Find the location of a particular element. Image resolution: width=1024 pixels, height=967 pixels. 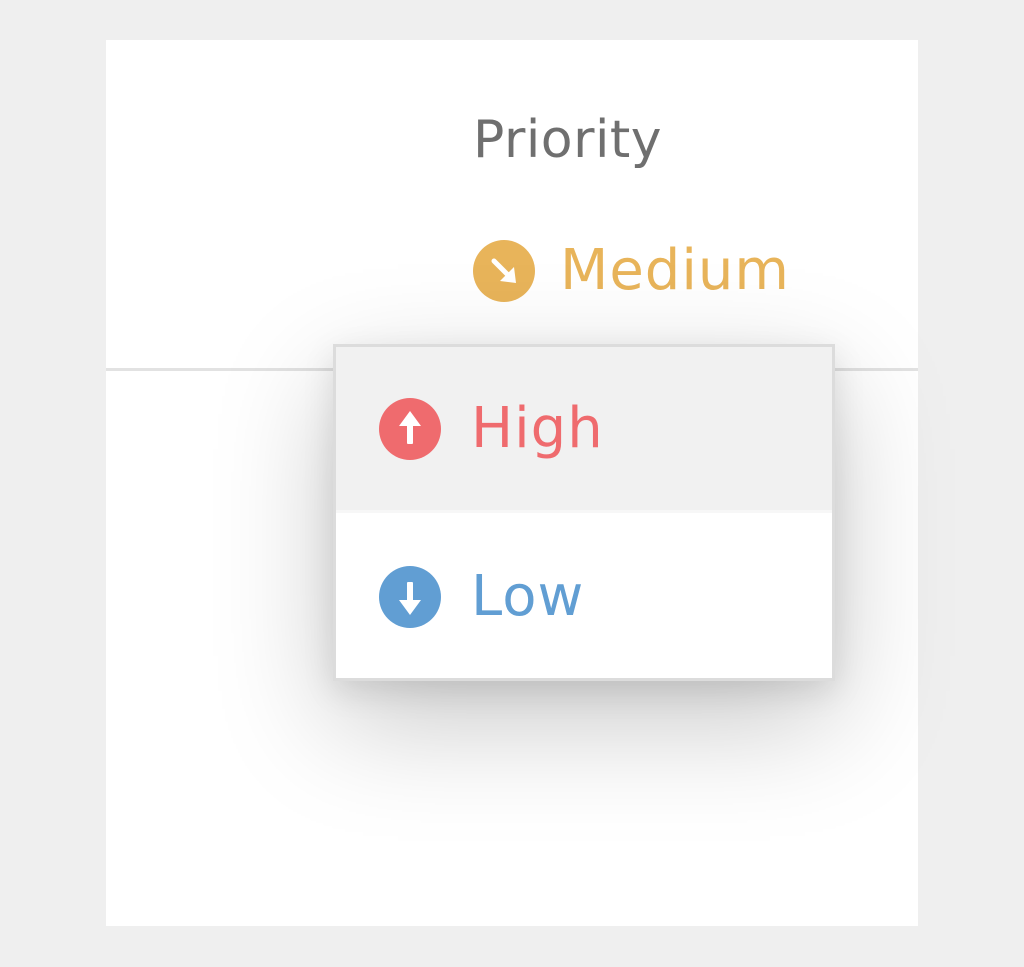

priority-column-header: Priority is located at coordinates (568, 140).